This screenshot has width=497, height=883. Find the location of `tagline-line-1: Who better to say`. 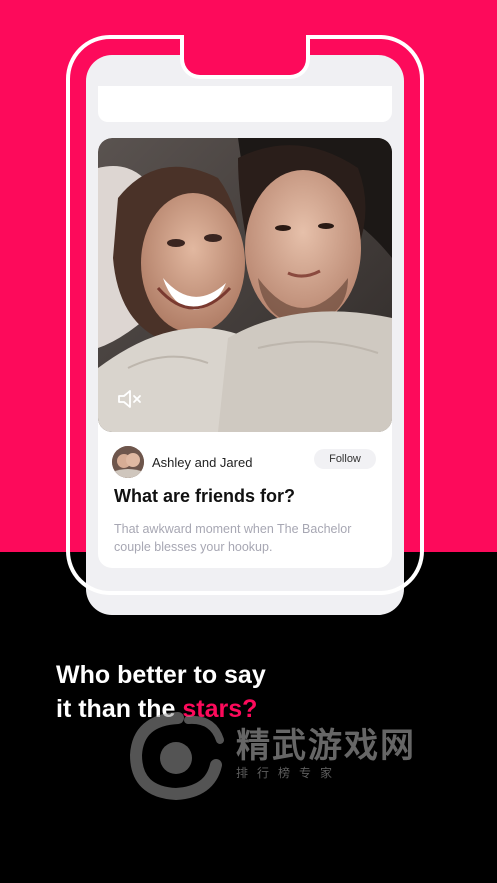

tagline-line-1: Who better to say is located at coordinates (161, 675).